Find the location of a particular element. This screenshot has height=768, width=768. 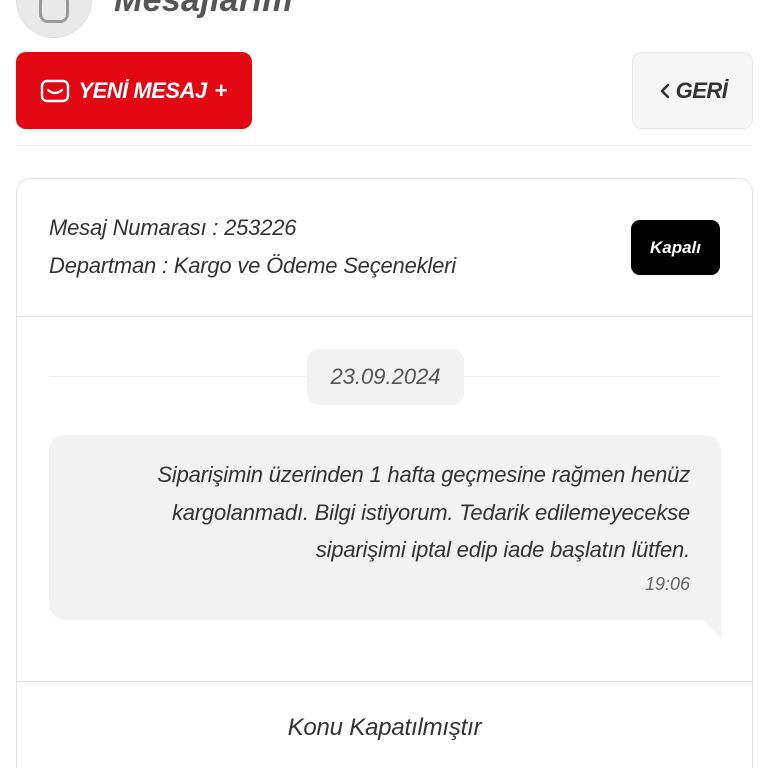

message-department: Departman : Kargo ve Ödeme Seçenekleri is located at coordinates (252, 265).